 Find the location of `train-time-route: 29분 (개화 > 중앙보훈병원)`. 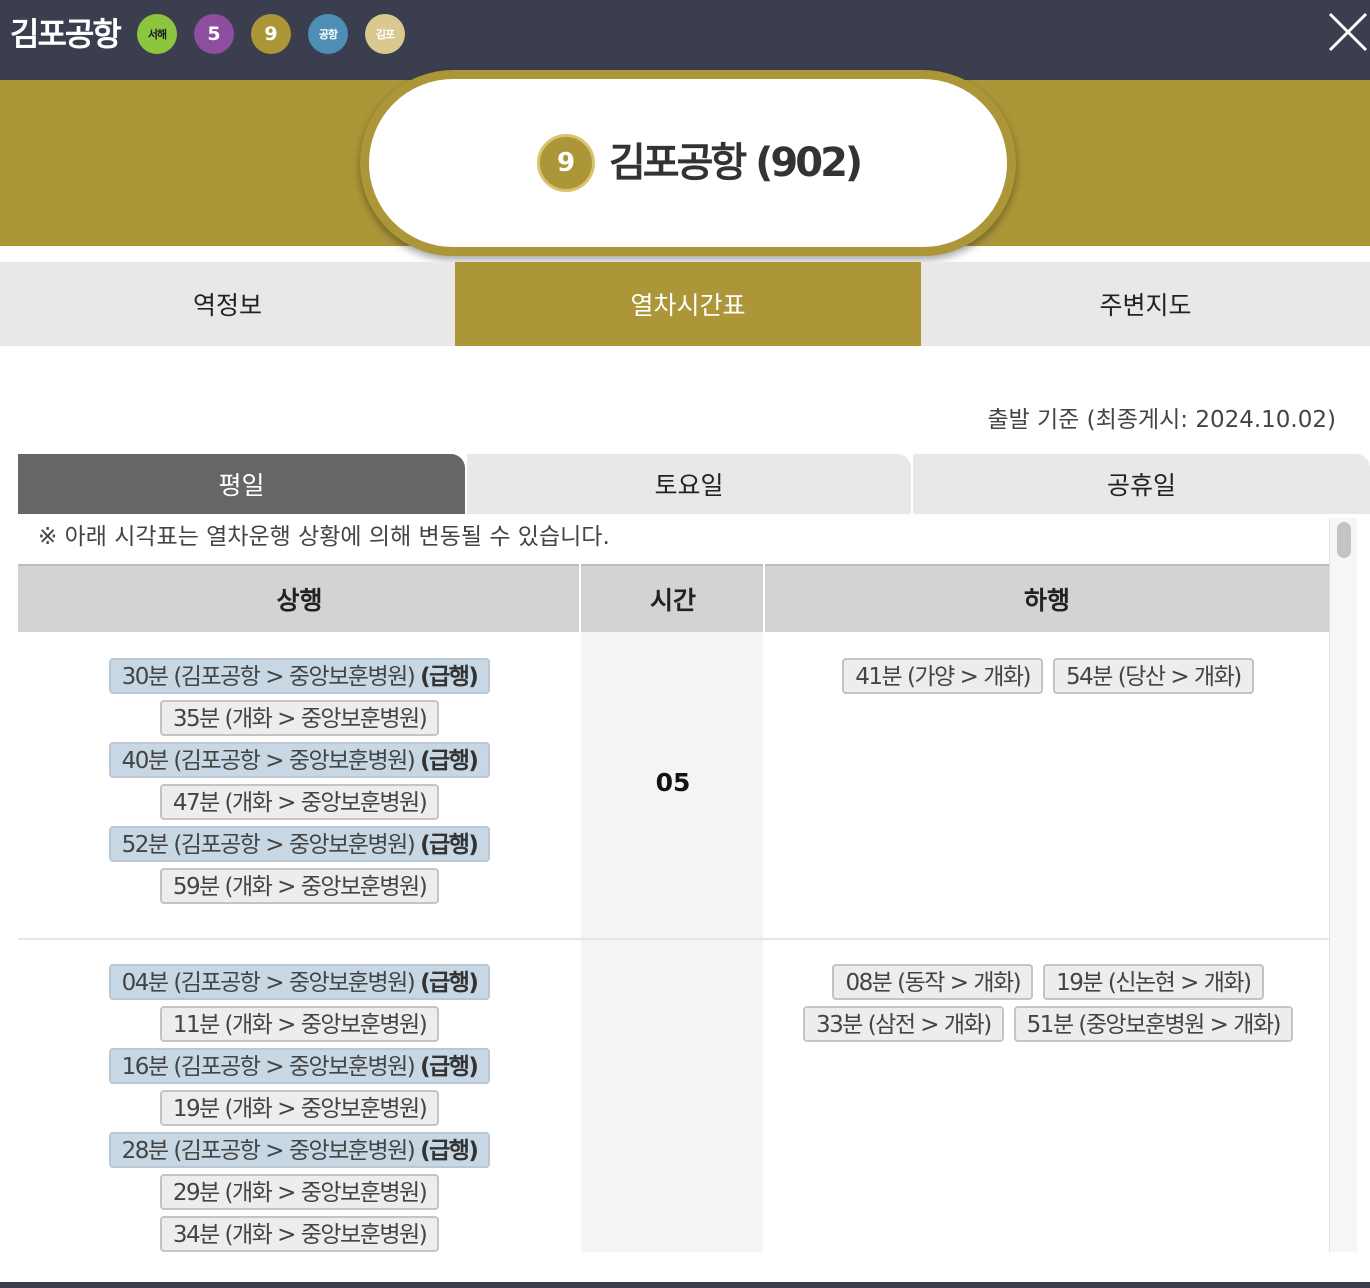

train-time-route: 29분 (개화 > 중앙보훈병원) is located at coordinates (300, 1193).